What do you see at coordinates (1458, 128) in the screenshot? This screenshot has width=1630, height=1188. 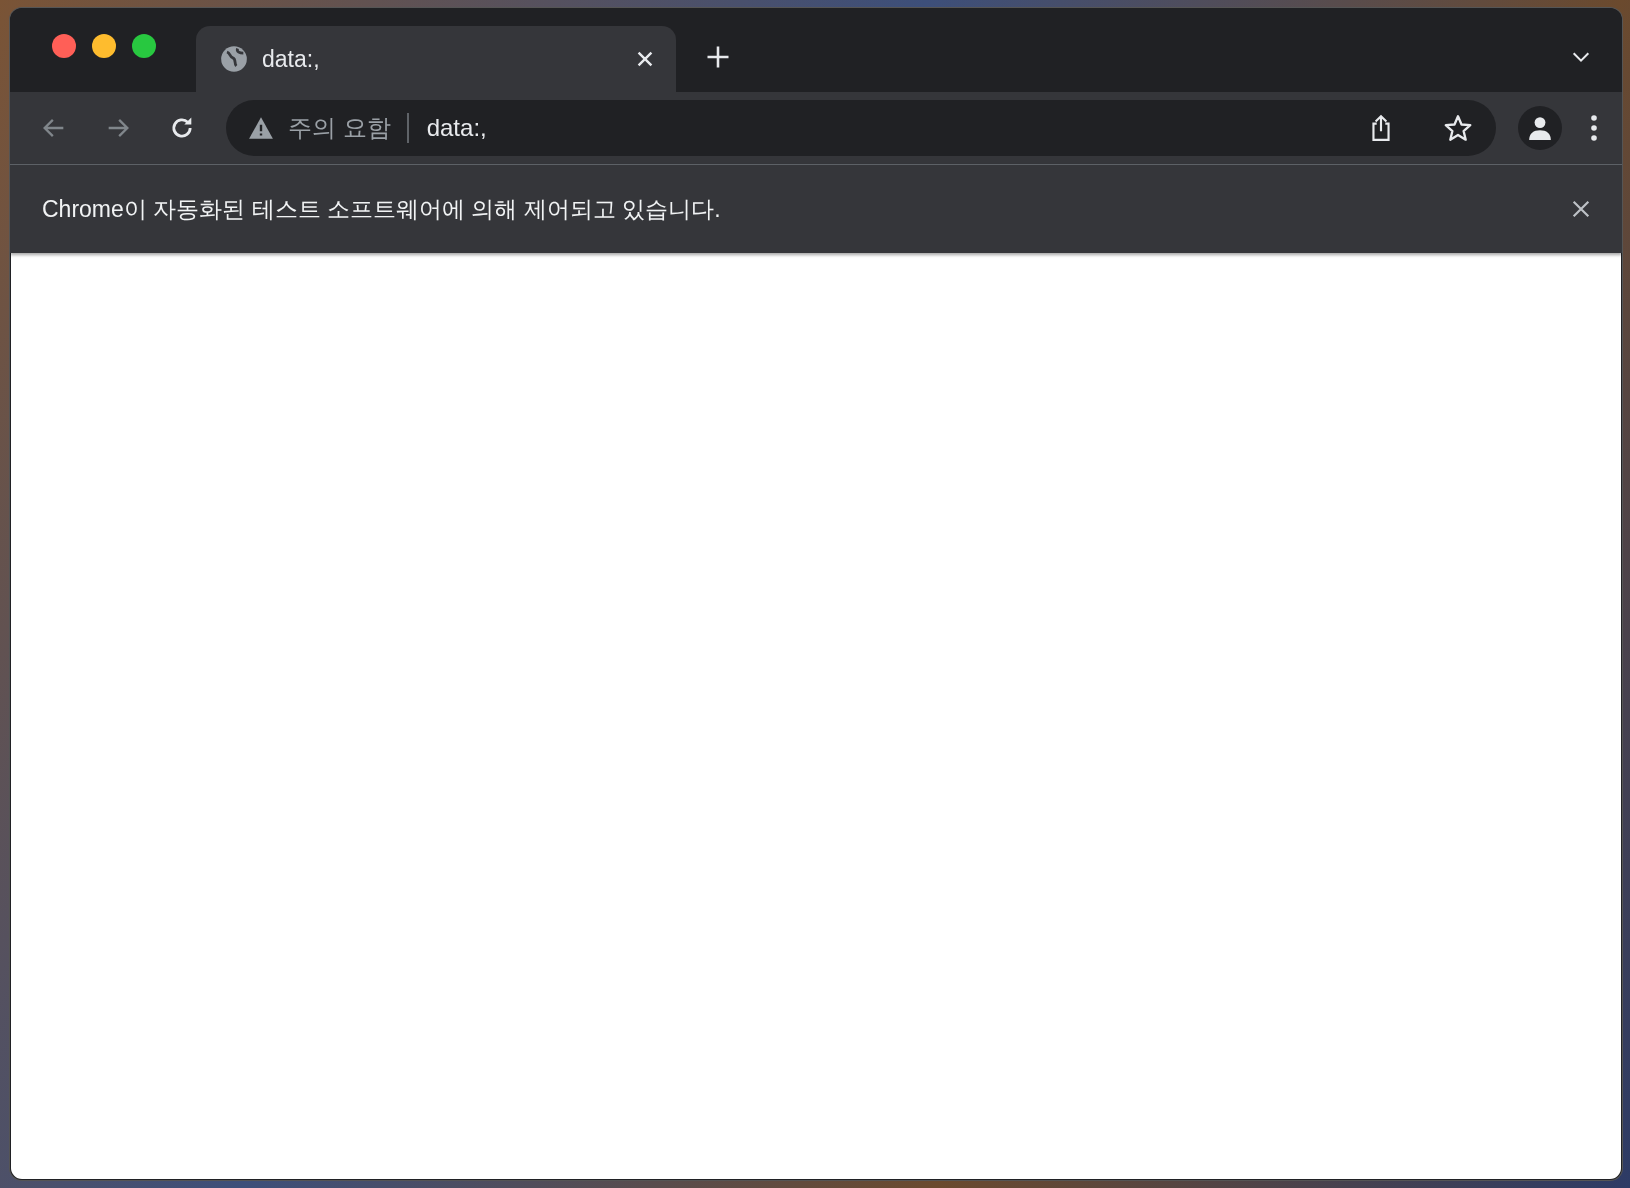 I see `star-icon` at bounding box center [1458, 128].